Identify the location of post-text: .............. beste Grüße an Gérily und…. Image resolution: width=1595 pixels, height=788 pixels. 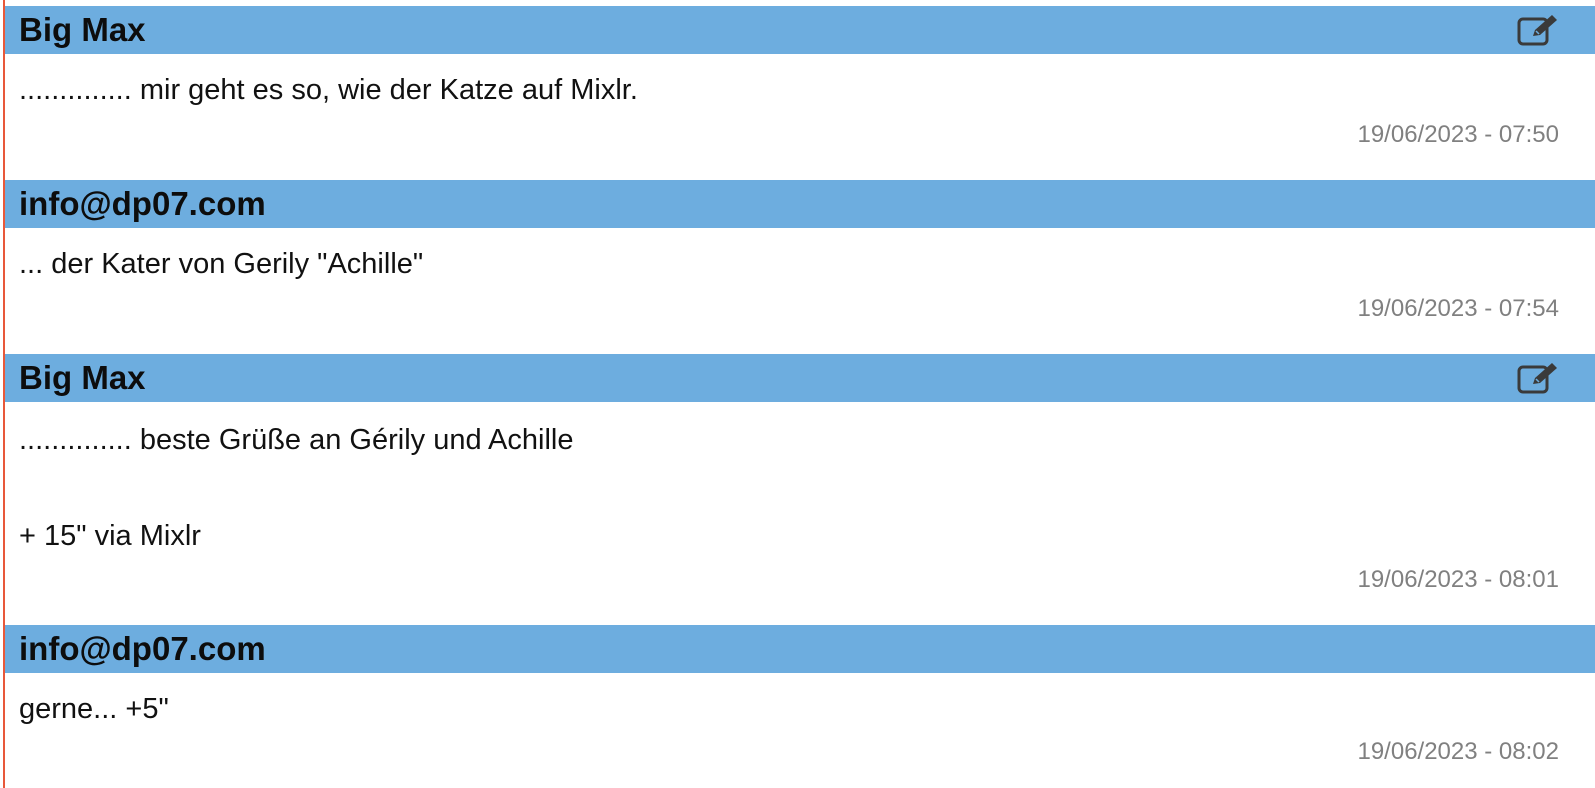
(296, 440).